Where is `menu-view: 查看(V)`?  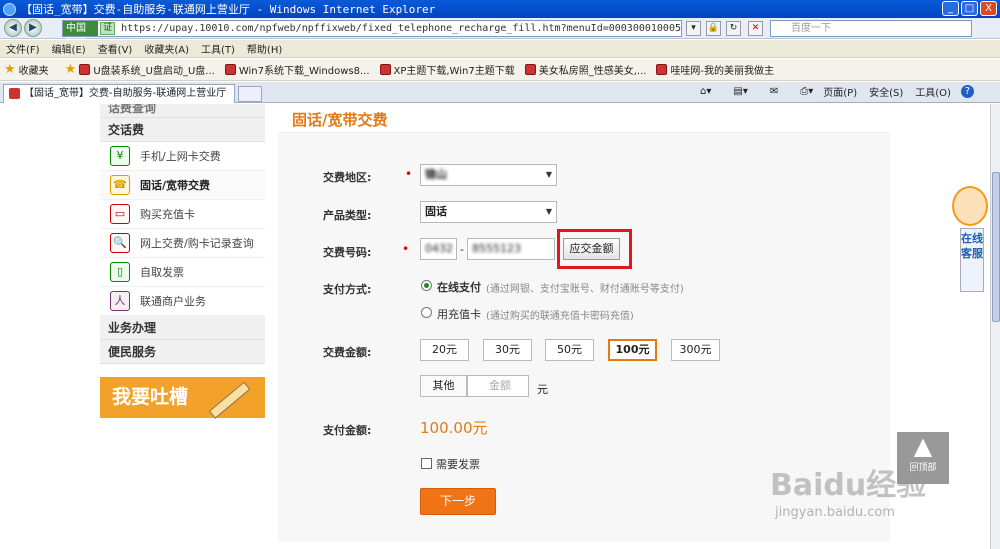
menu-view: 查看(V) is located at coordinates (115, 48).